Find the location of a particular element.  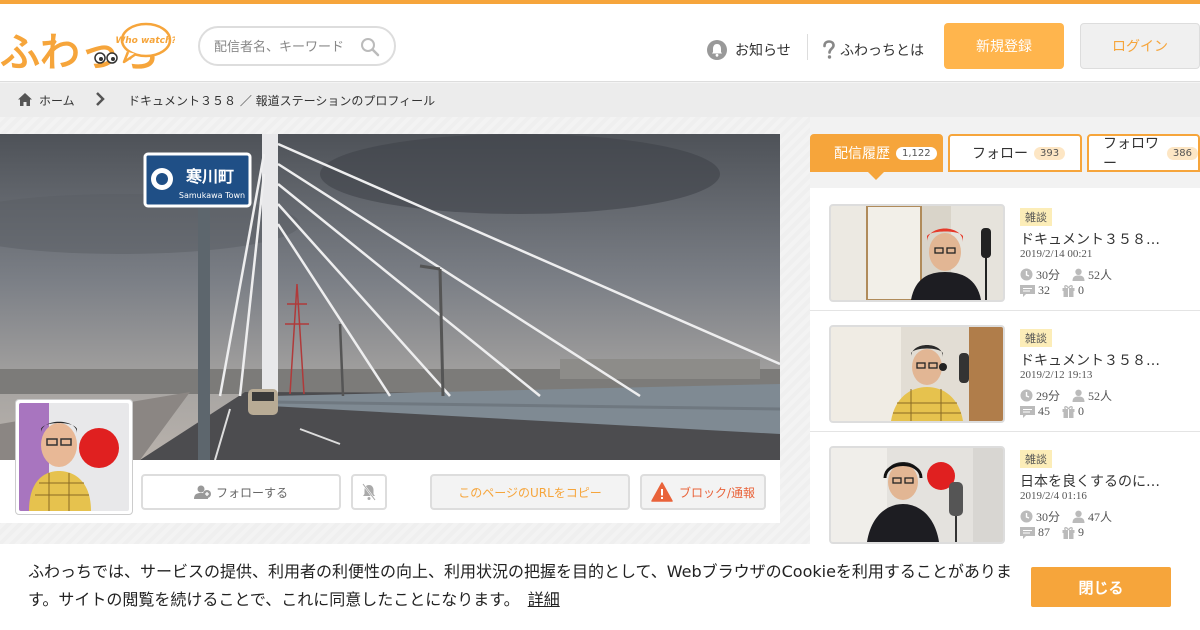

tab-following: フォロー 393 is located at coordinates (1015, 153).